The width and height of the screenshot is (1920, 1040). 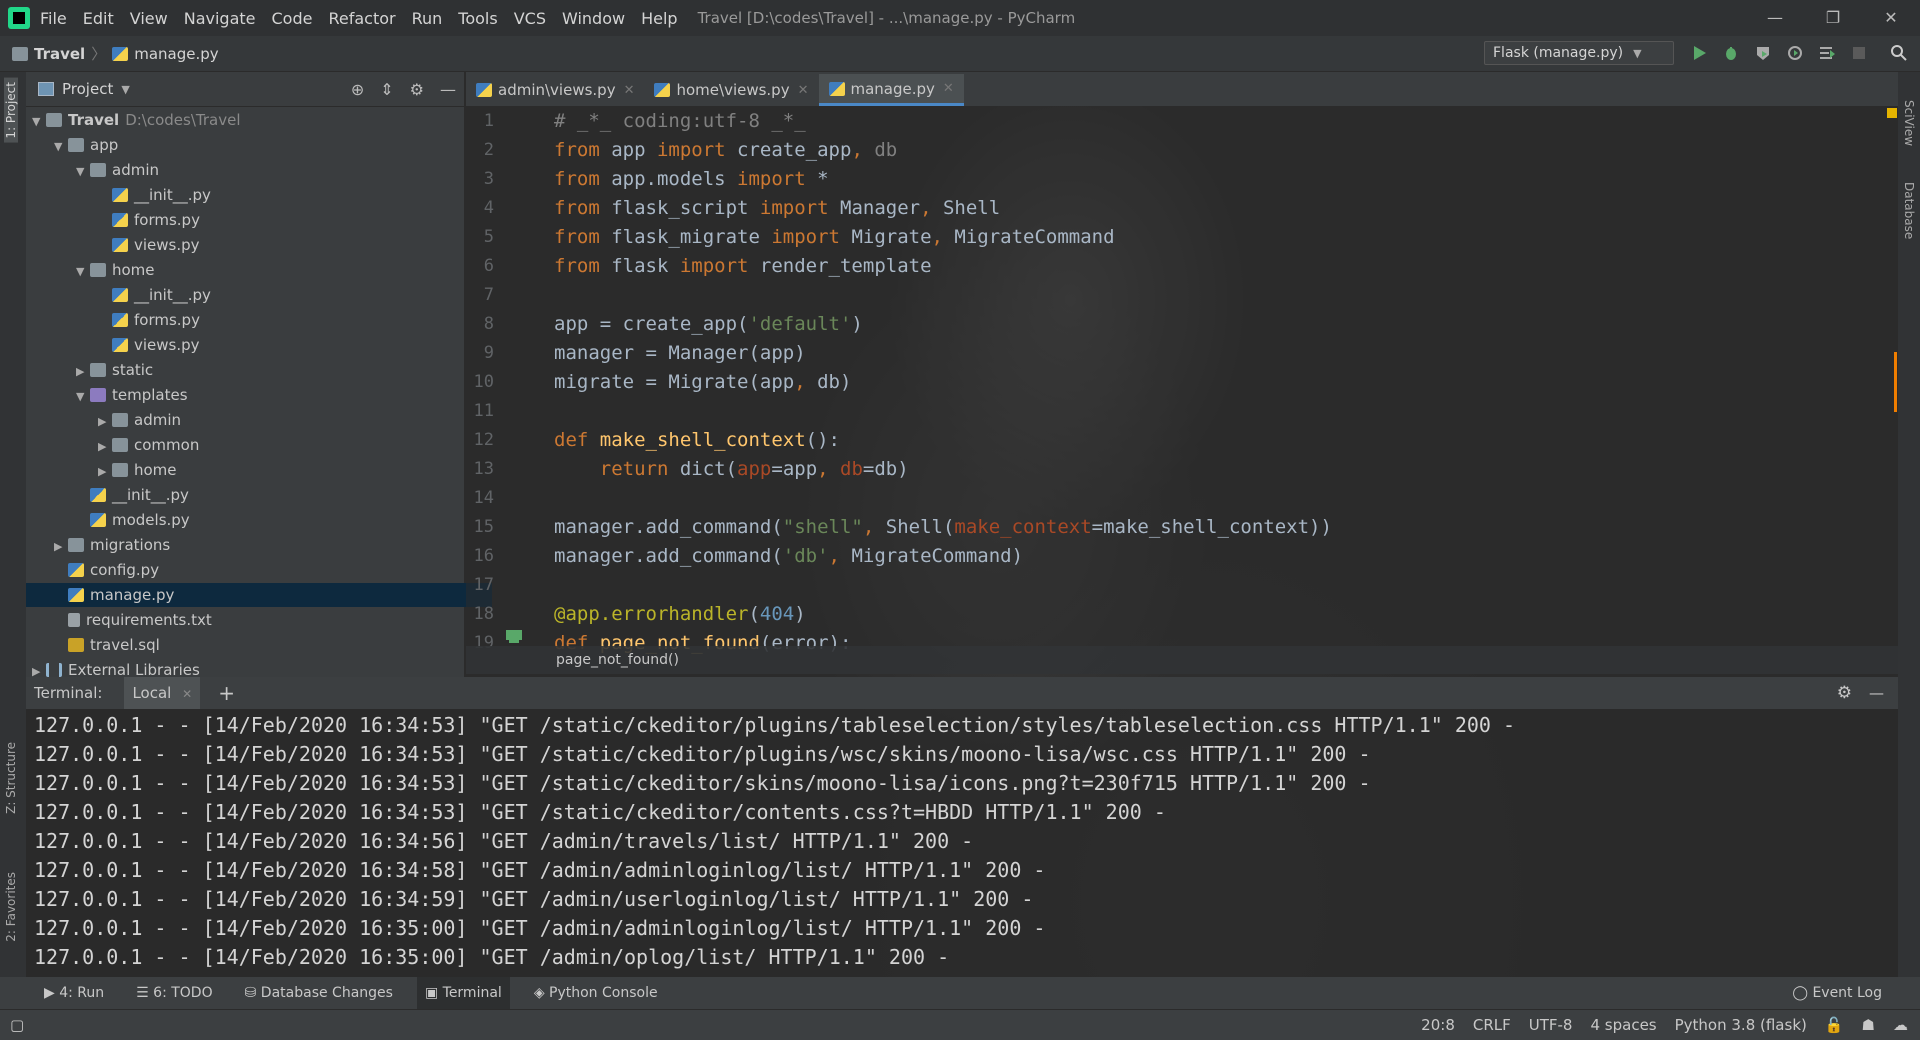 I want to click on line-separator: CRLF, so click(x=1492, y=1025).